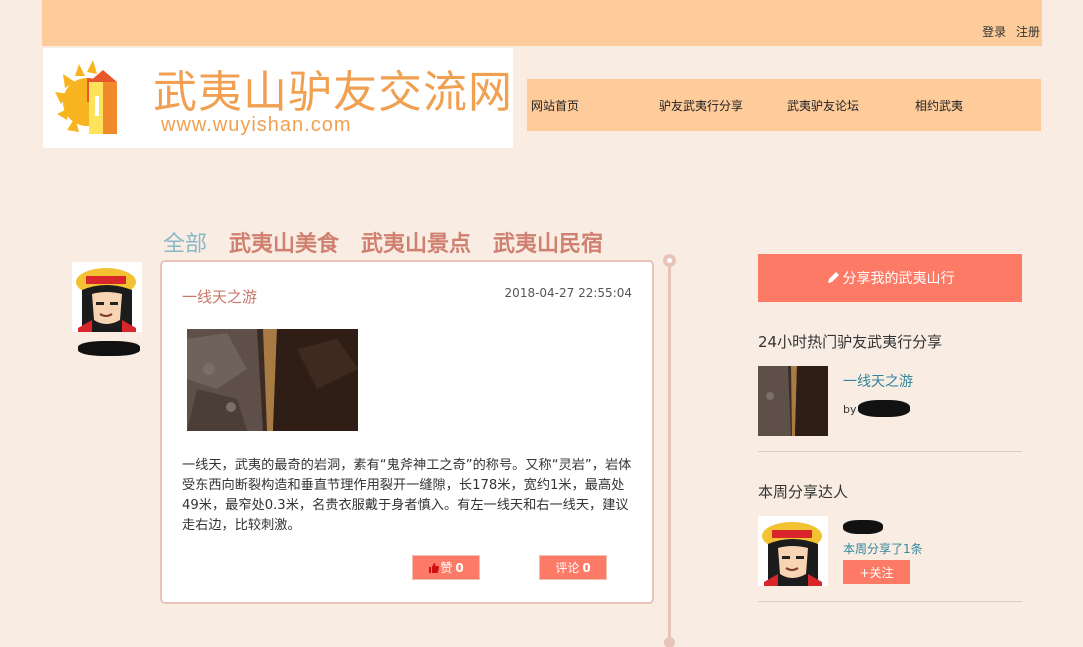 The image size is (1083, 647). What do you see at coordinates (669, 452) in the screenshot?
I see `timeline-line` at bounding box center [669, 452].